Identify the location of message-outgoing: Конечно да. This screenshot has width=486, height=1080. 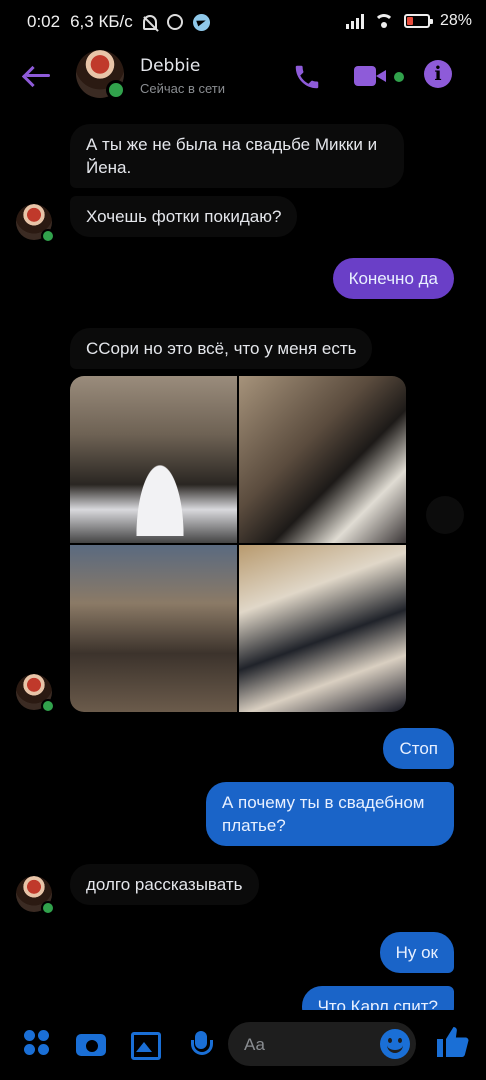
(393, 278).